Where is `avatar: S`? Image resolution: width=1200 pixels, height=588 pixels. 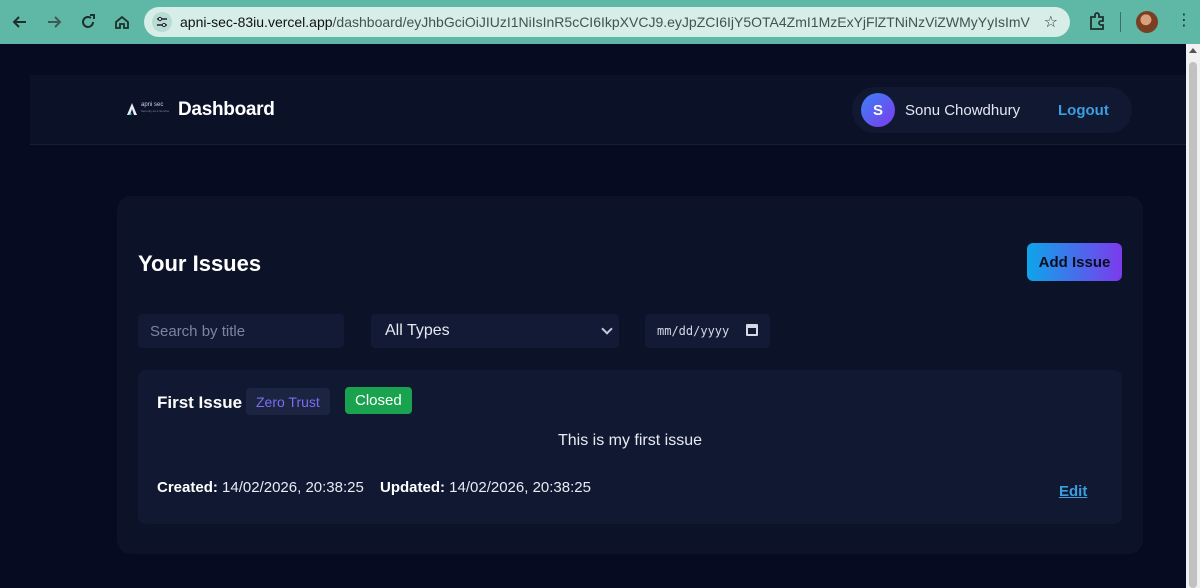
avatar: S is located at coordinates (878, 110).